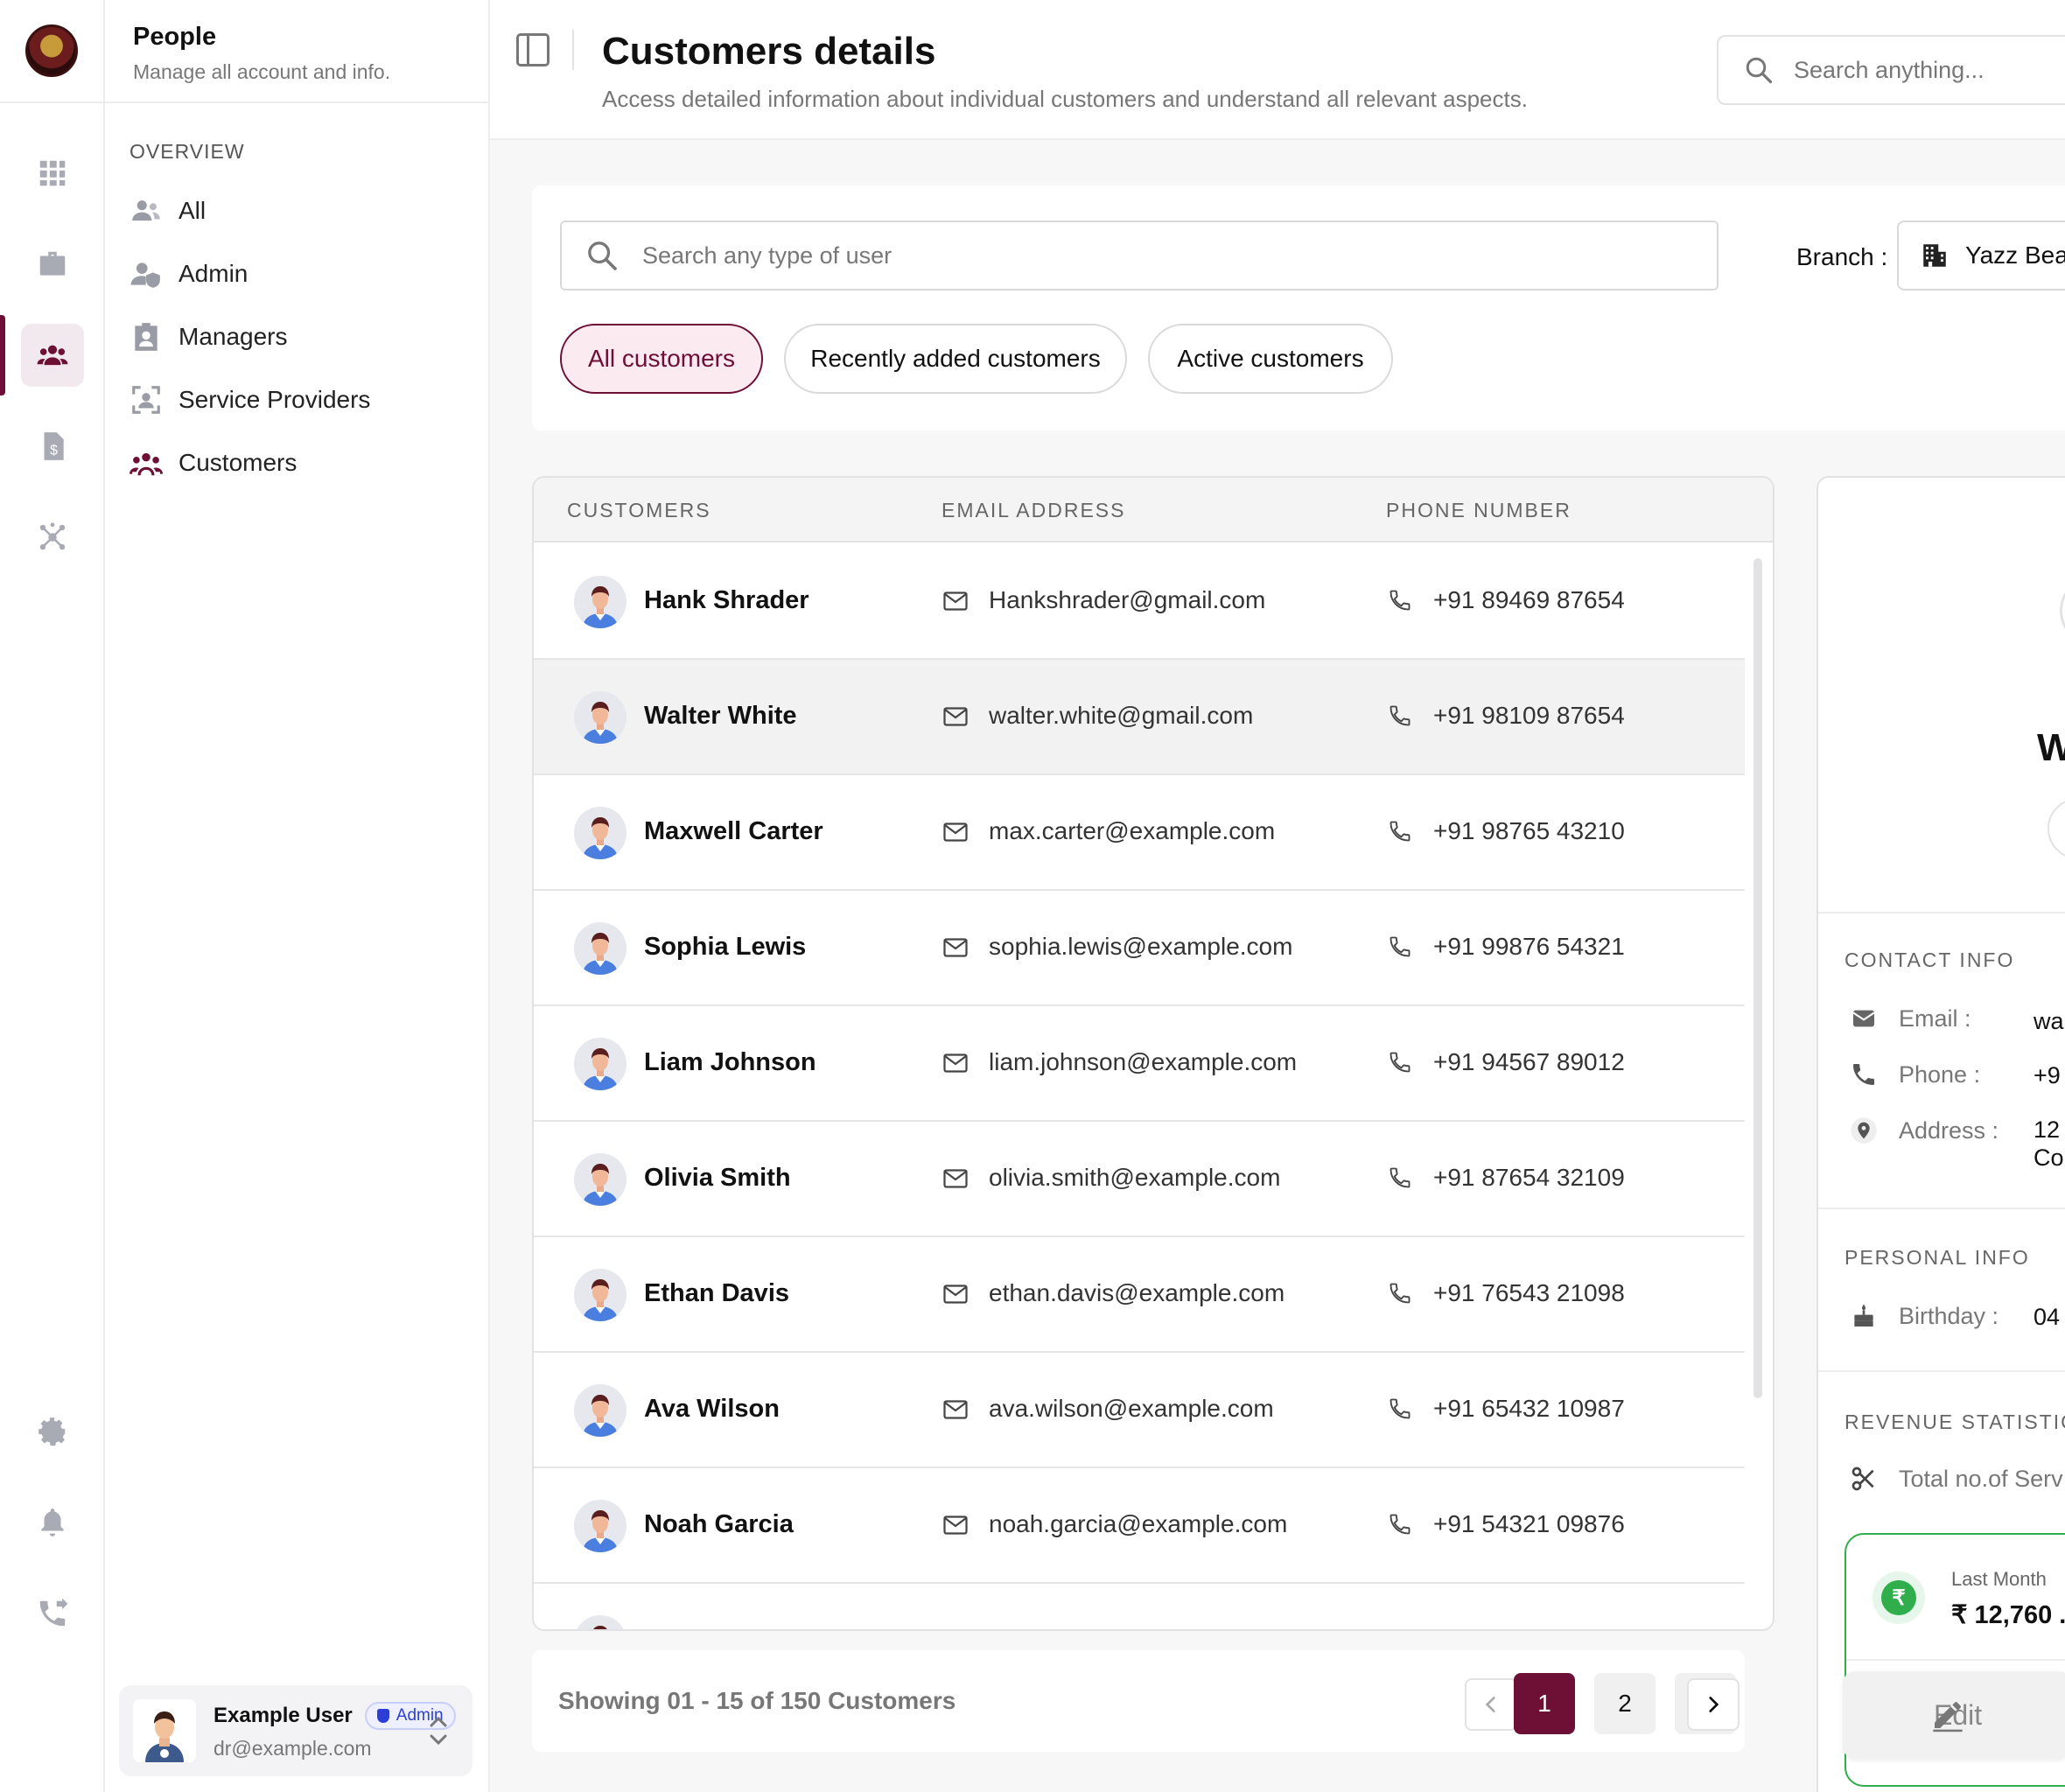 Image resolution: width=2065 pixels, height=1792 pixels. Describe the element at coordinates (175, 37) in the screenshot. I see `sidebar-title: People` at that location.